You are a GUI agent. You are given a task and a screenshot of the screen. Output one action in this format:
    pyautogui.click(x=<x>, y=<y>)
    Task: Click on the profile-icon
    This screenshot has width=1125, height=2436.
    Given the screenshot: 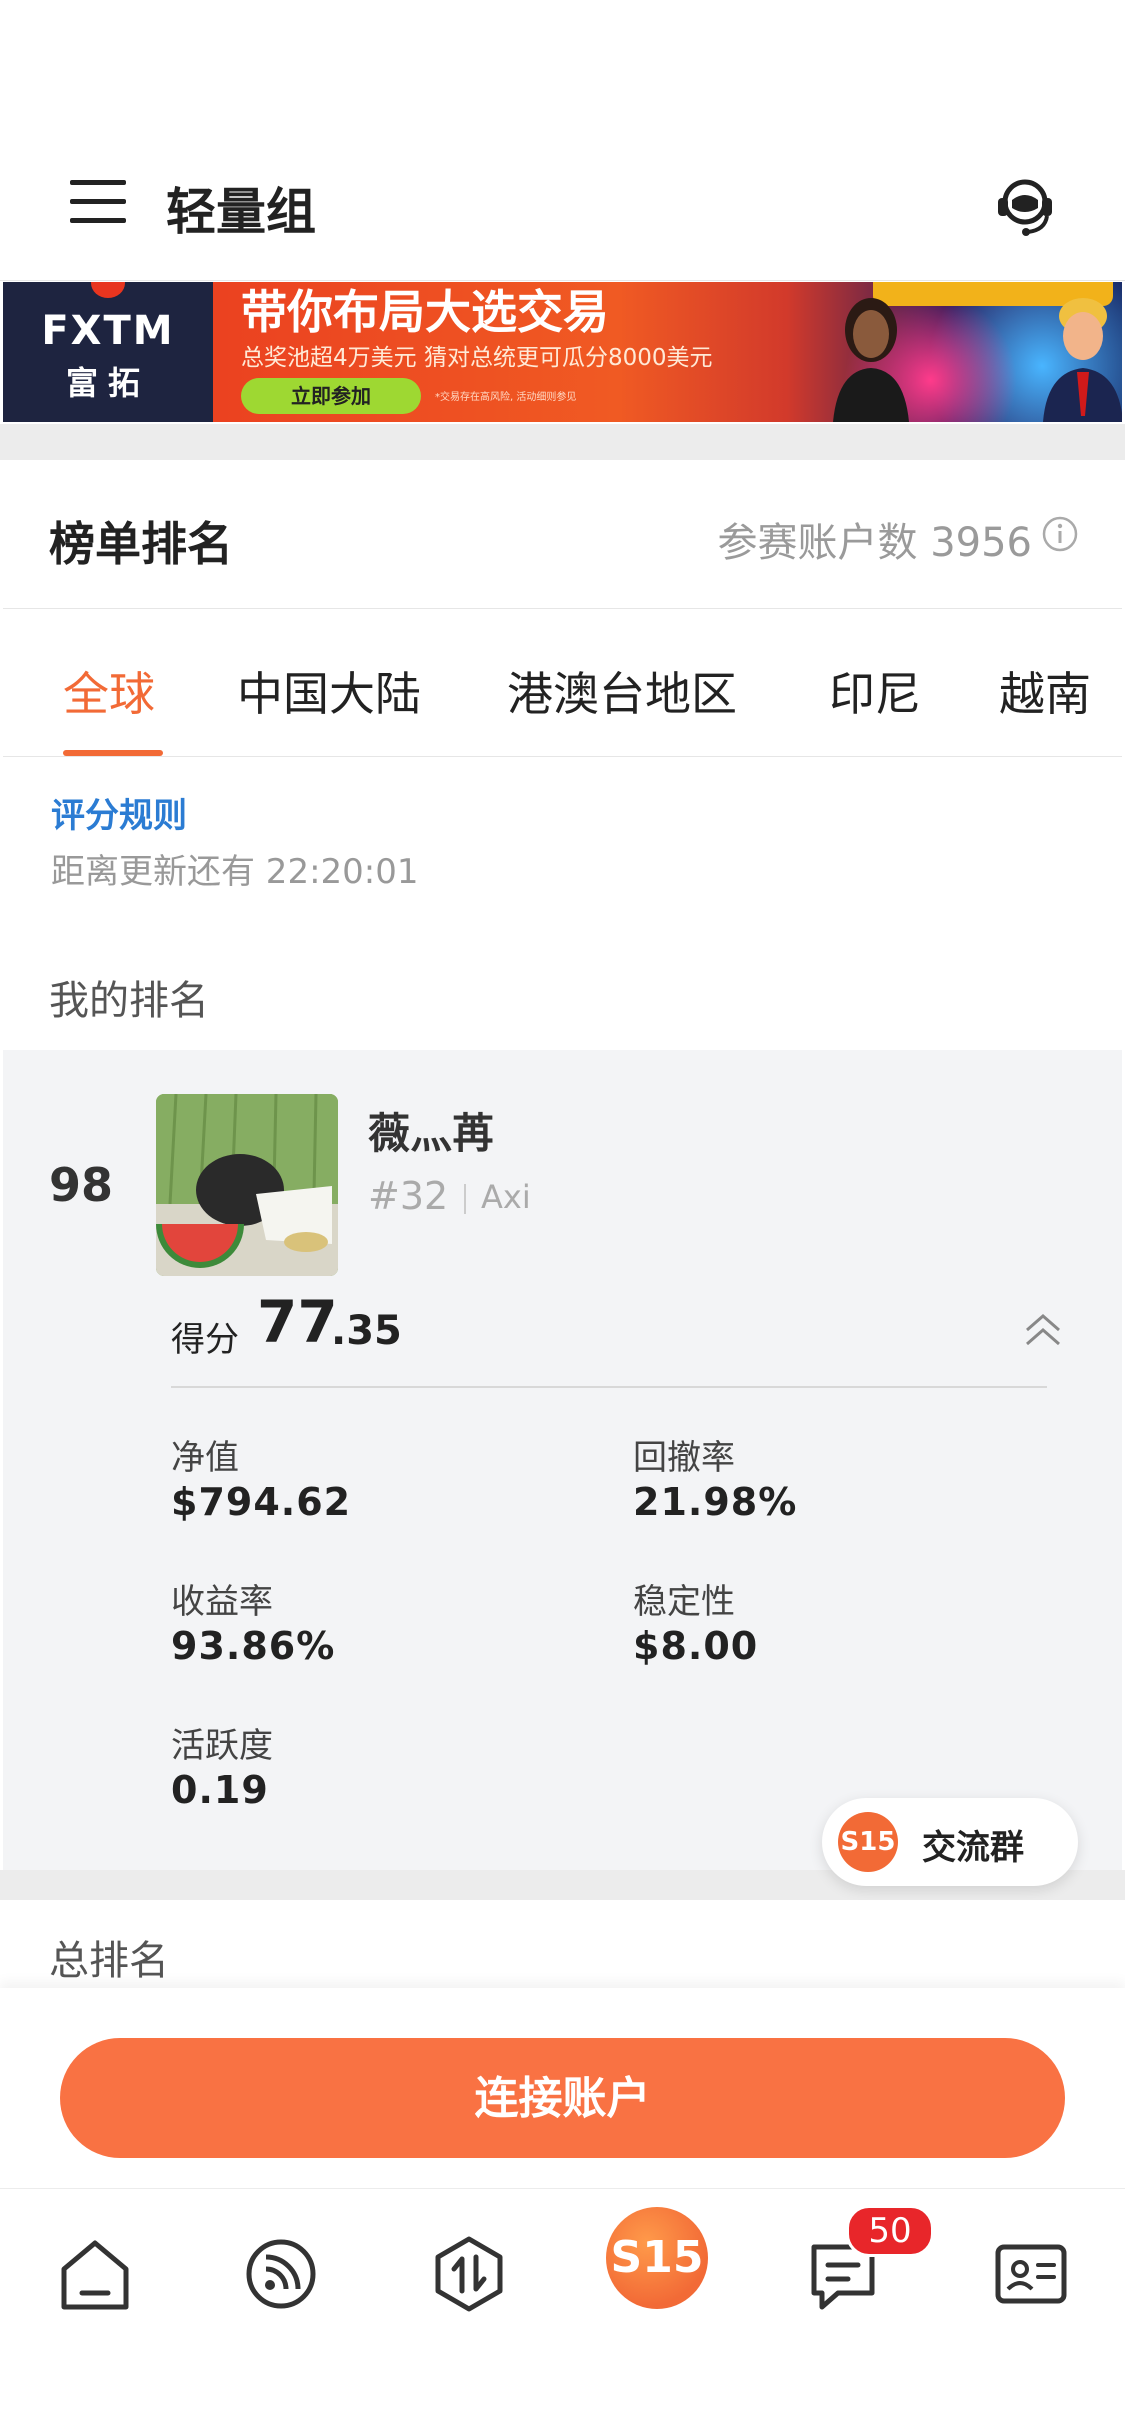 What is the action you would take?
    pyautogui.click(x=1031, y=2274)
    